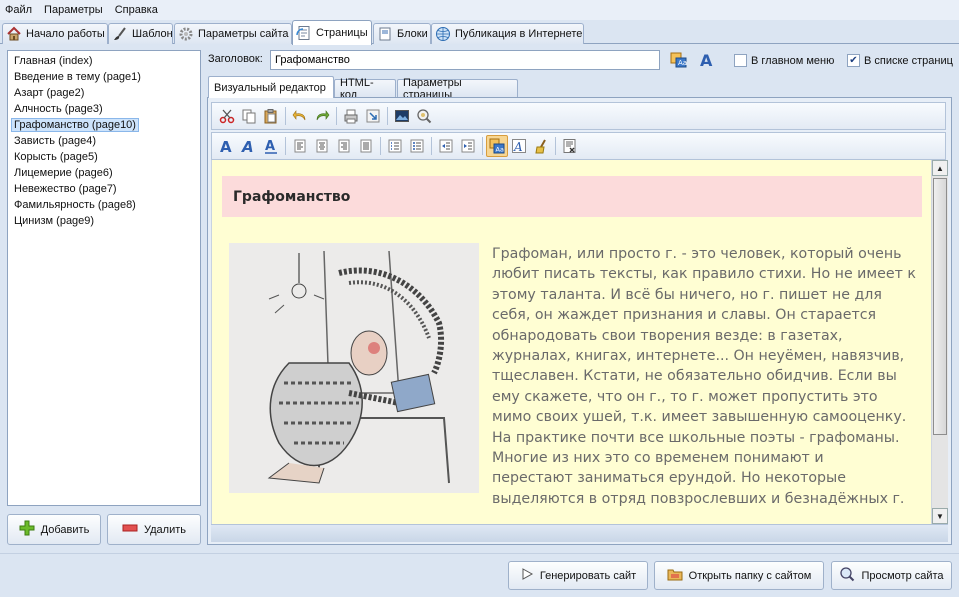  What do you see at coordinates (104, 93) in the screenshot?
I see `page-list-item: Азарт (page2)` at bounding box center [104, 93].